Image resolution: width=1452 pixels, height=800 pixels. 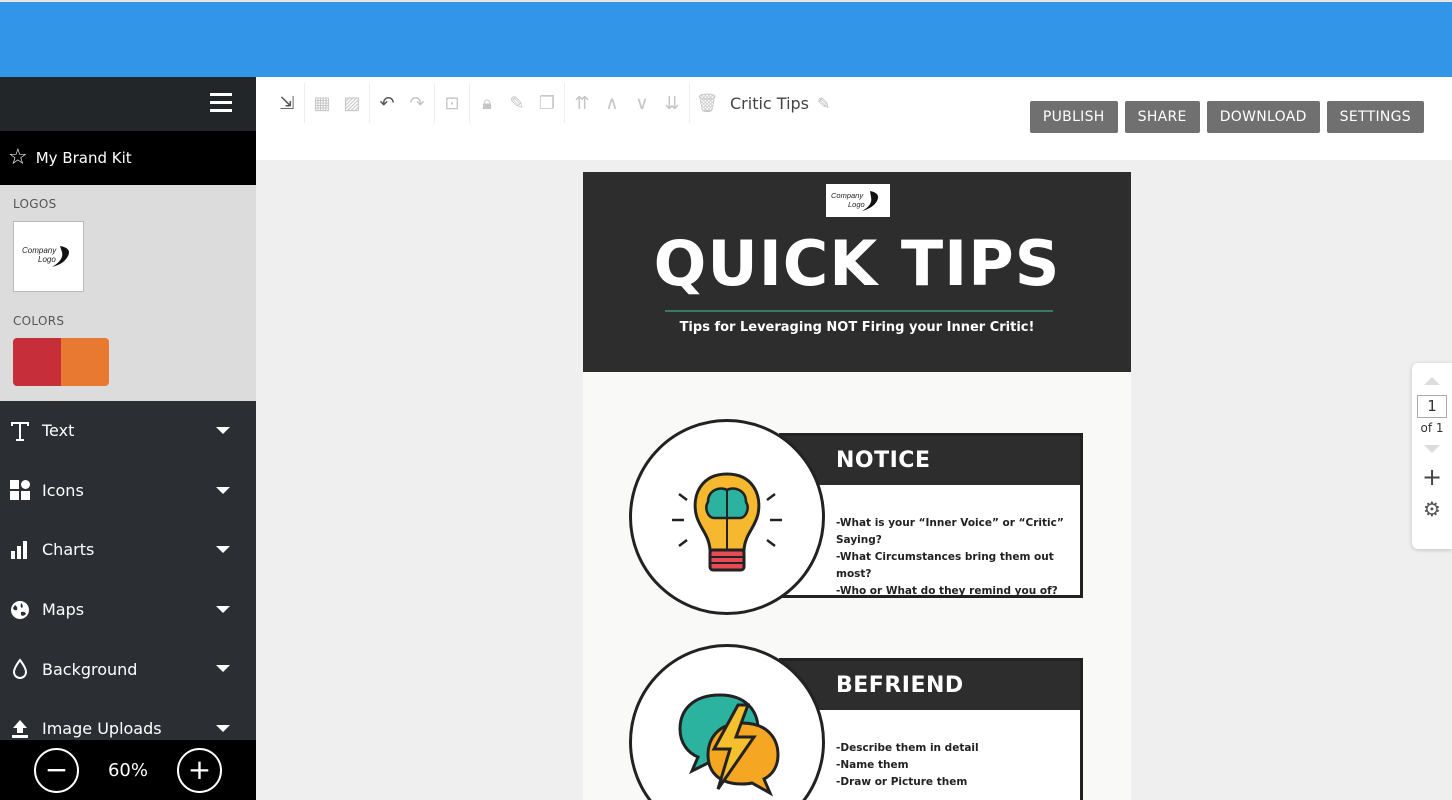 I want to click on sidebar-item-text: Text, so click(x=128, y=431).